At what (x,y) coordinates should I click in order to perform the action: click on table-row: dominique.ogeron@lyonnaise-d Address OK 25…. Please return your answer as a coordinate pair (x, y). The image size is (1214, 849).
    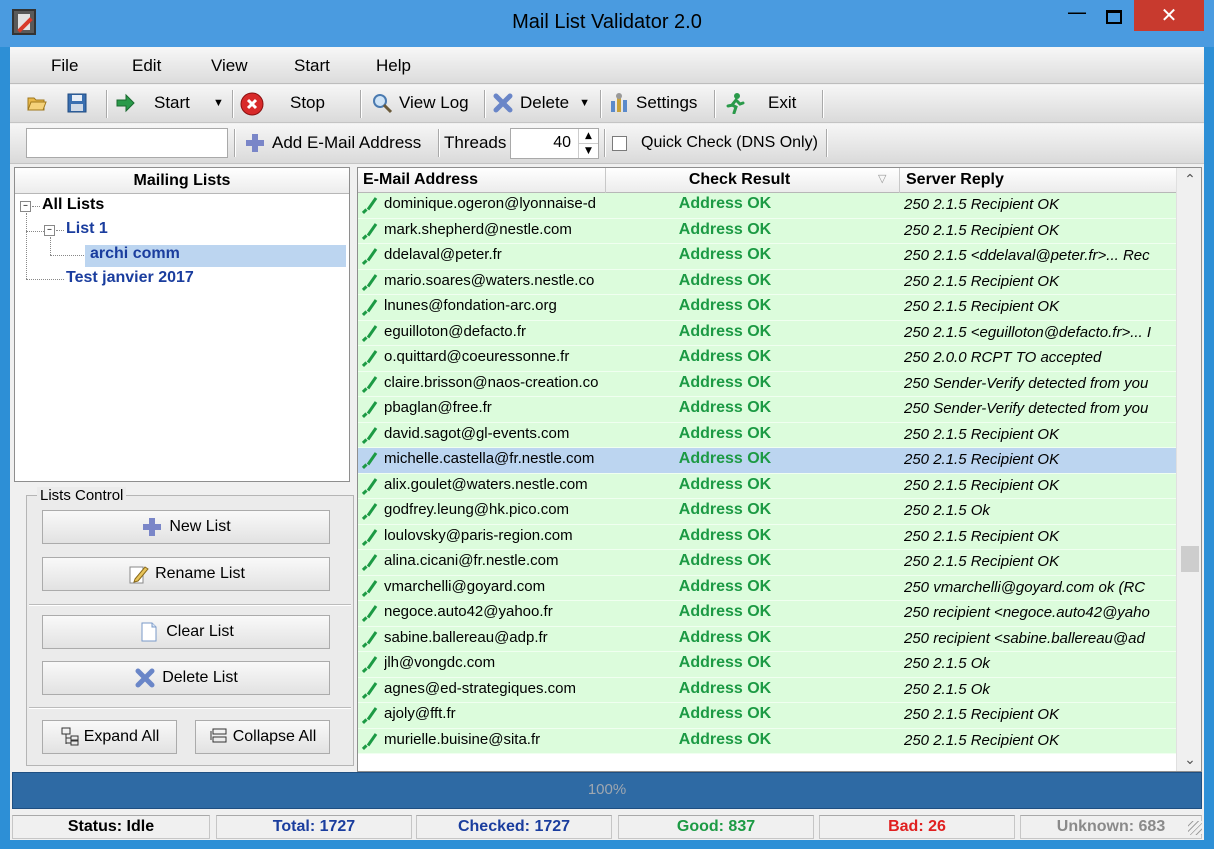
    Looking at the image, I should click on (767, 206).